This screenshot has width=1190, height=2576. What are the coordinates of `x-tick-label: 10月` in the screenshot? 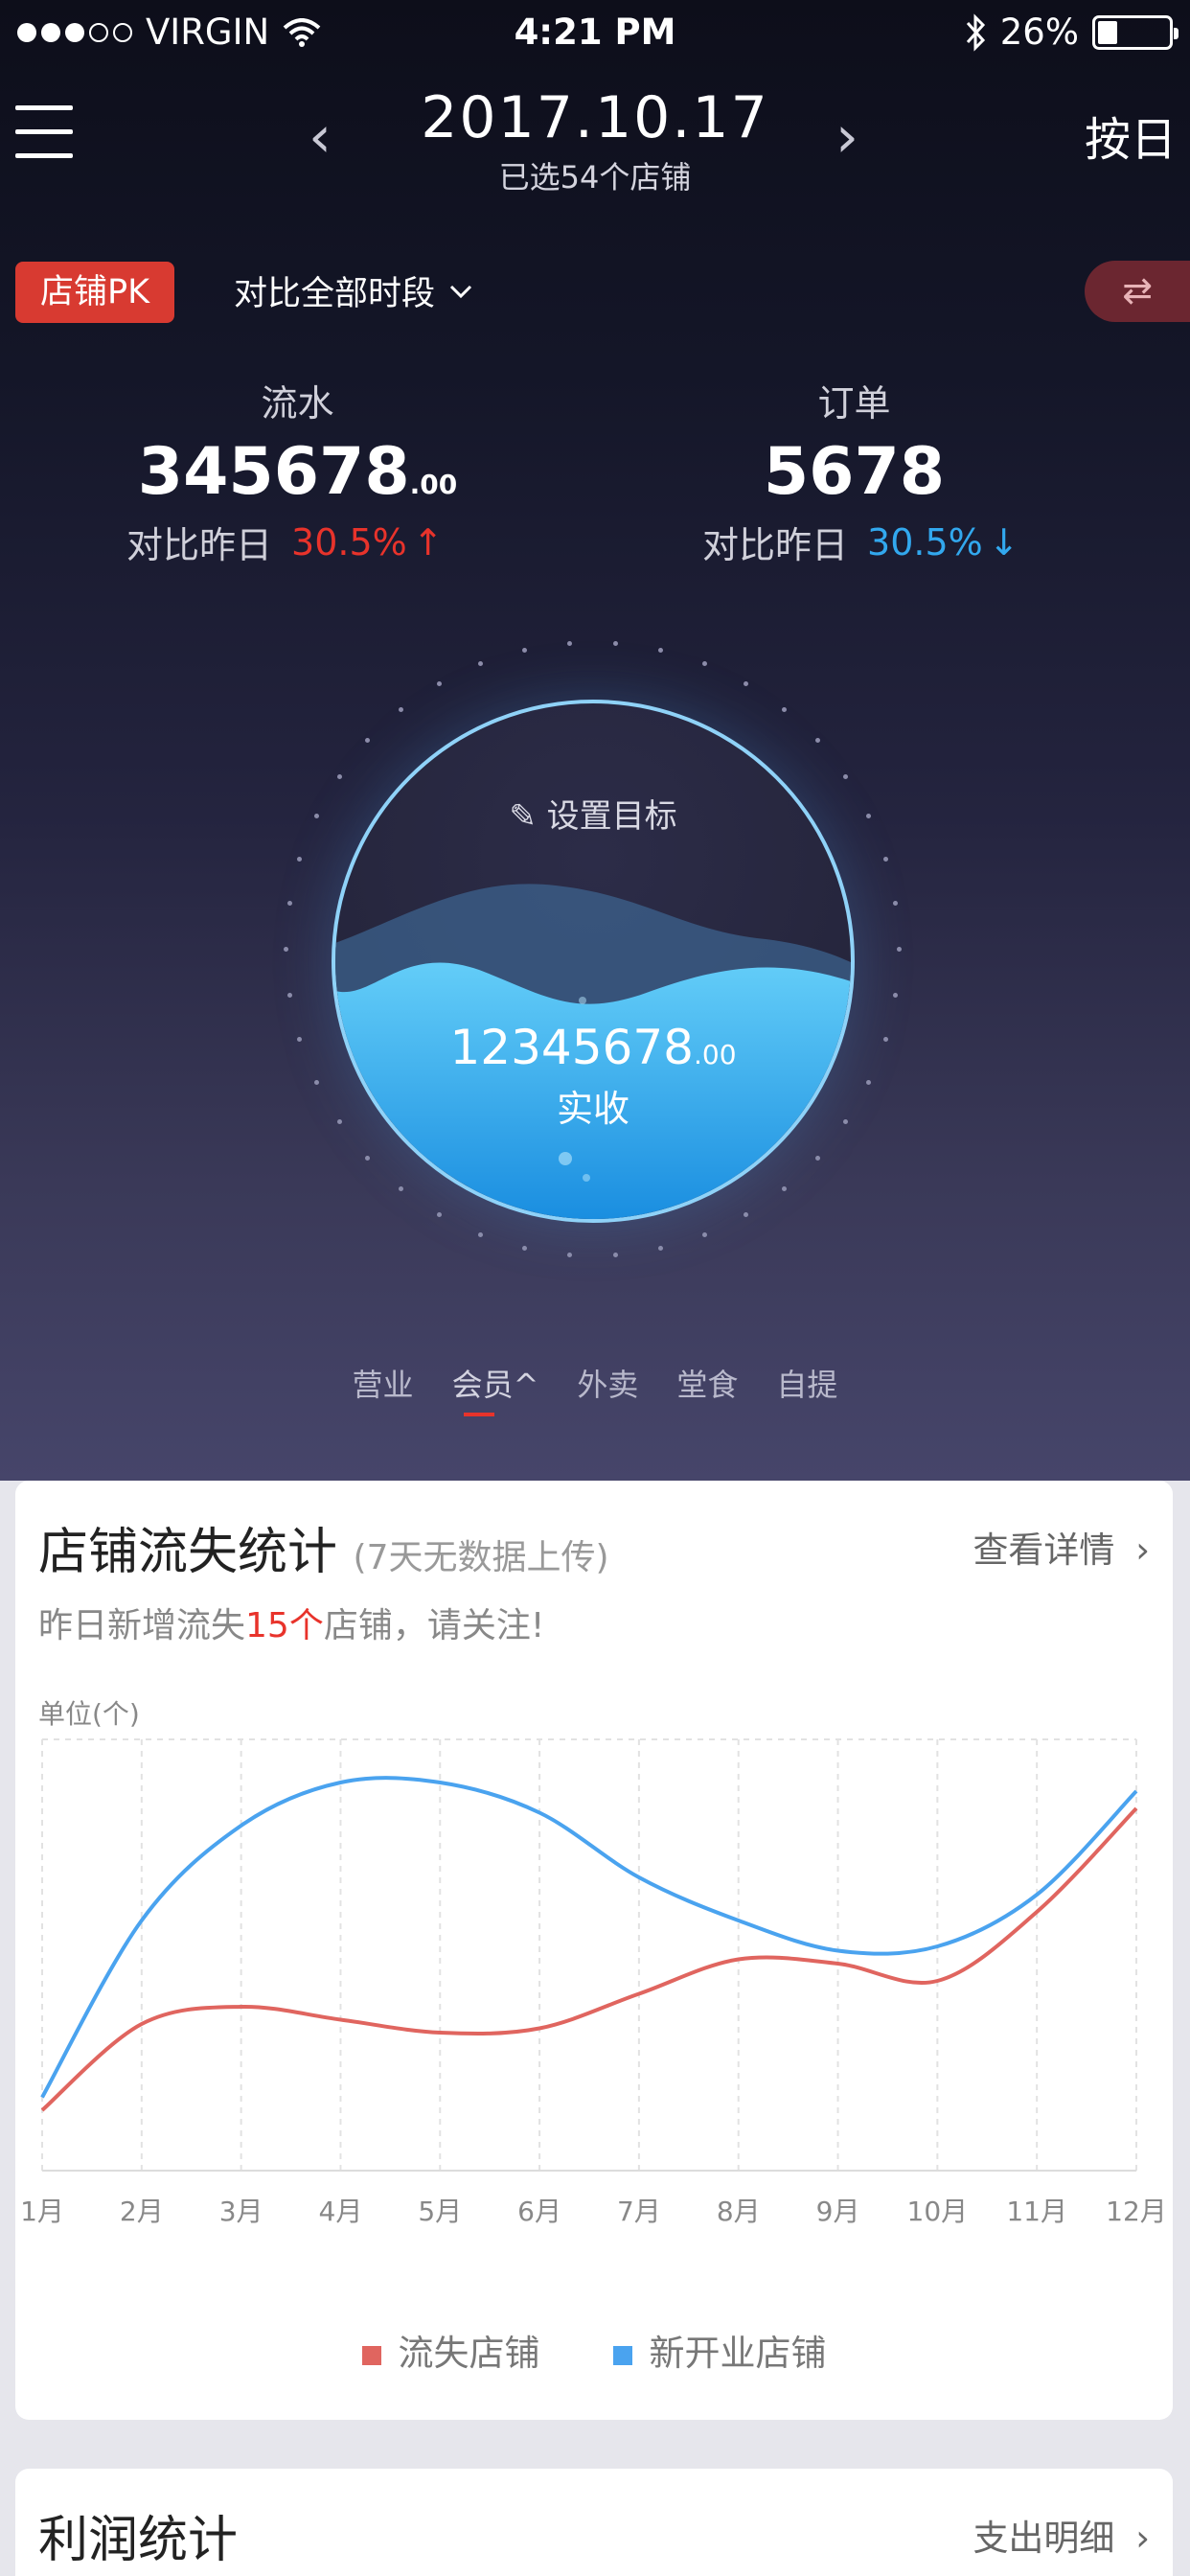 It's located at (938, 2211).